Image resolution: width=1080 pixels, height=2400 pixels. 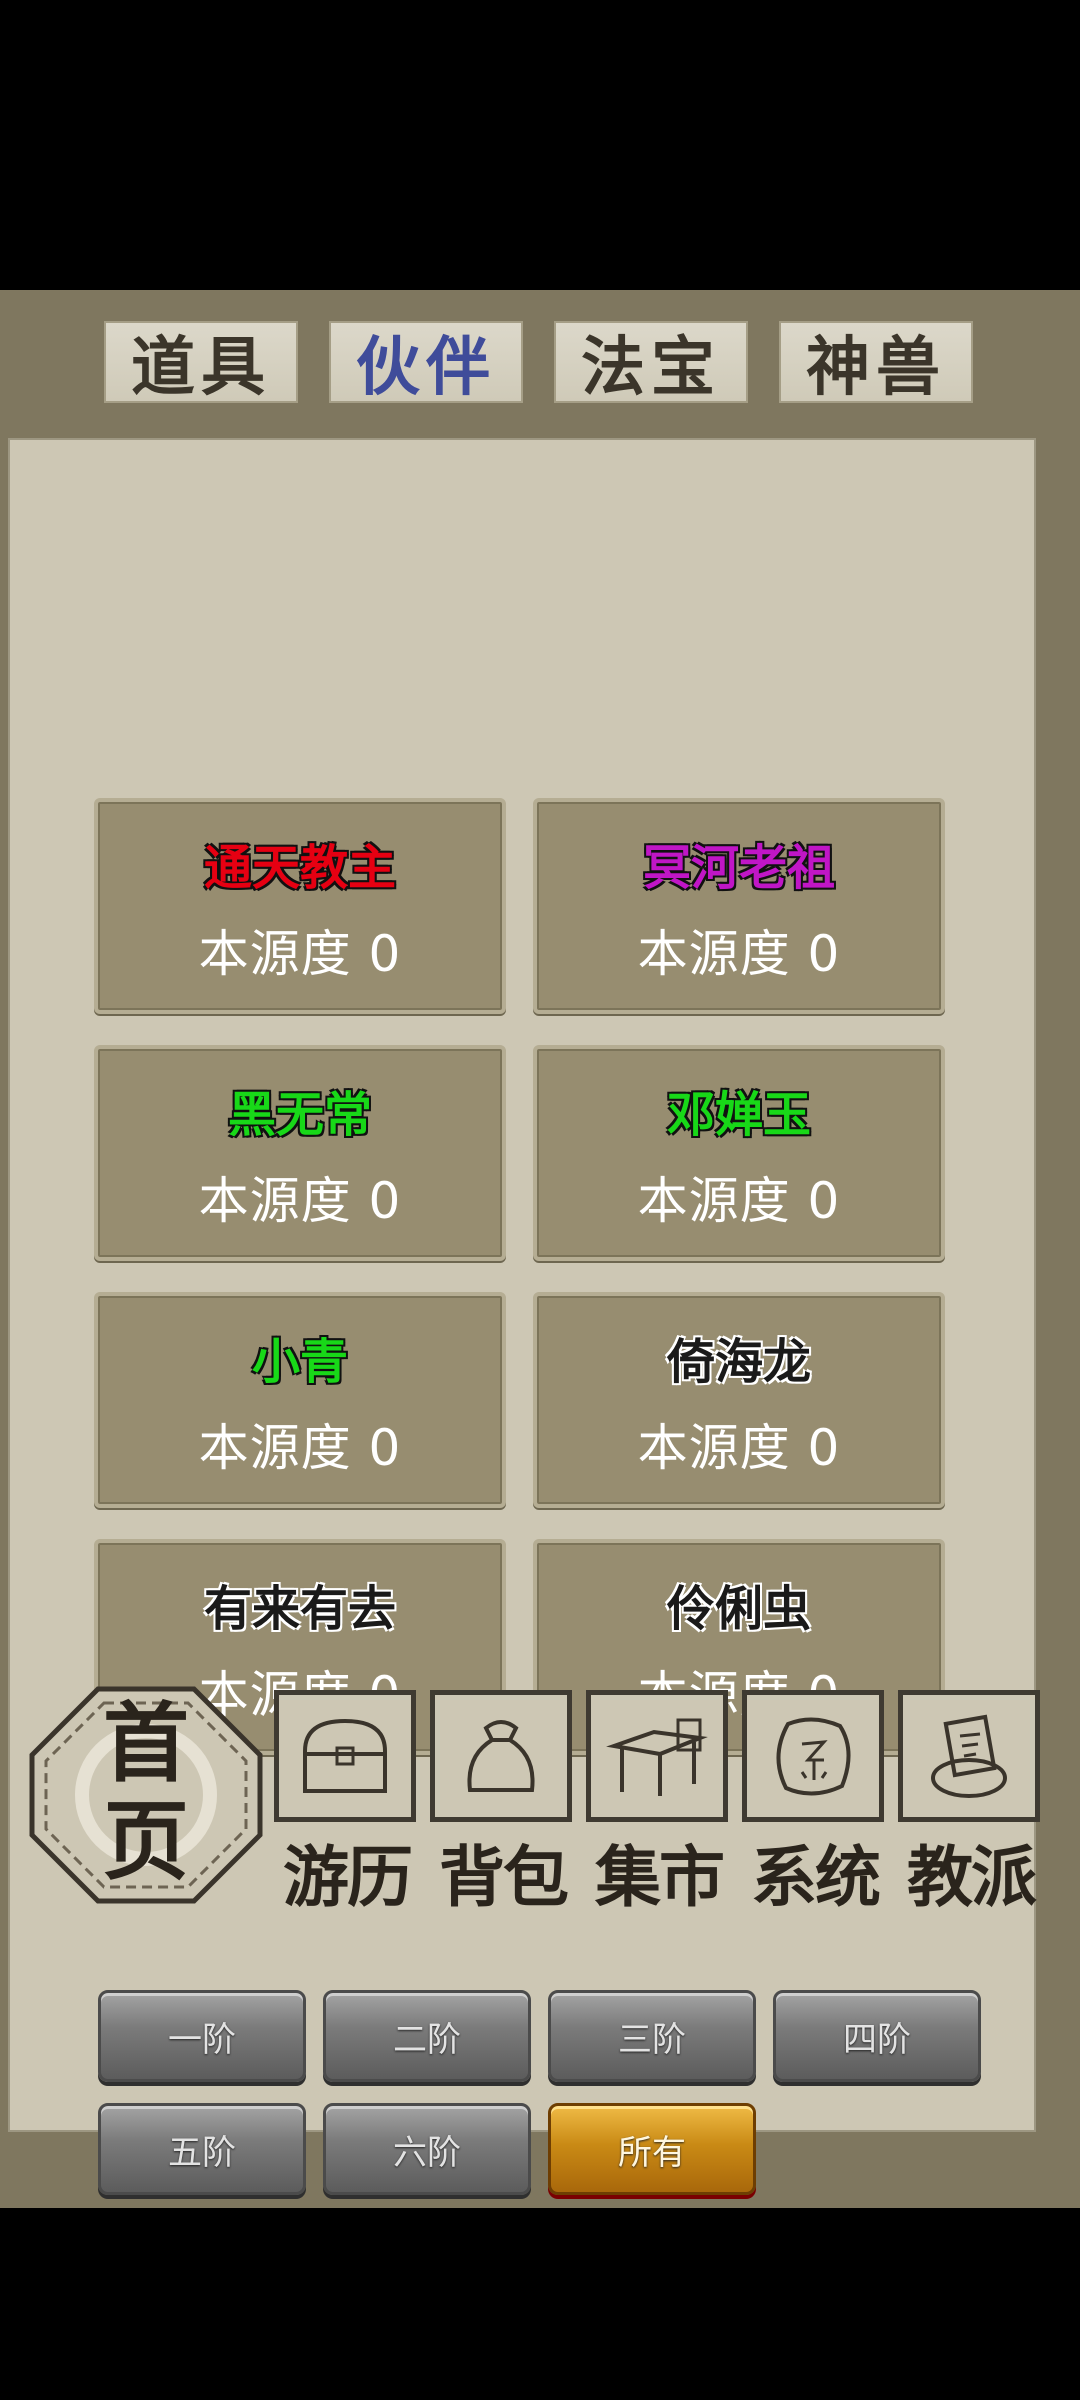 What do you see at coordinates (300, 1153) in the screenshot?
I see `companion-card: 黑无常 本源度 0` at bounding box center [300, 1153].